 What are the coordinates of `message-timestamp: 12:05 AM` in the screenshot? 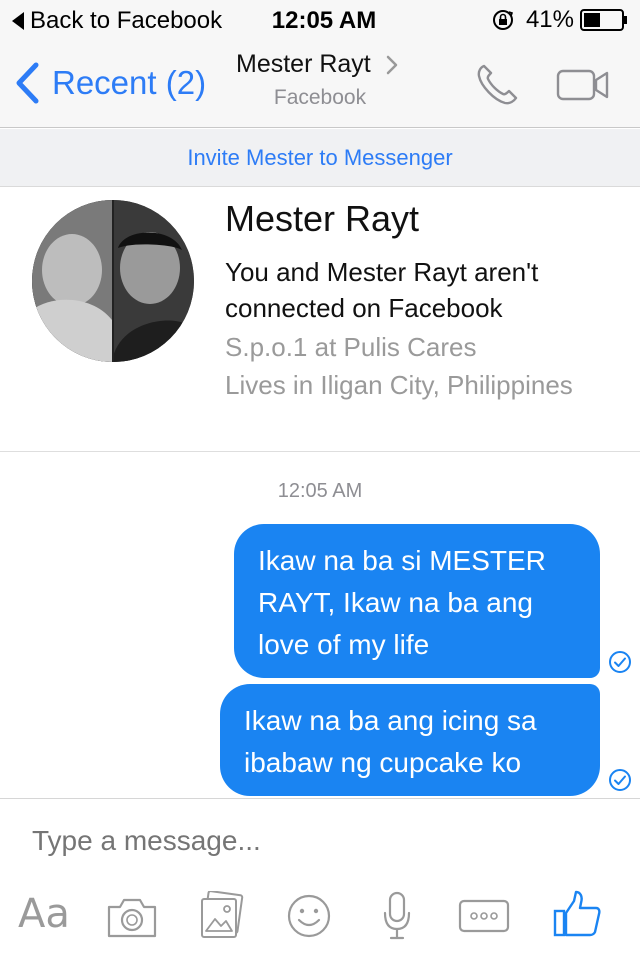 It's located at (320, 491).